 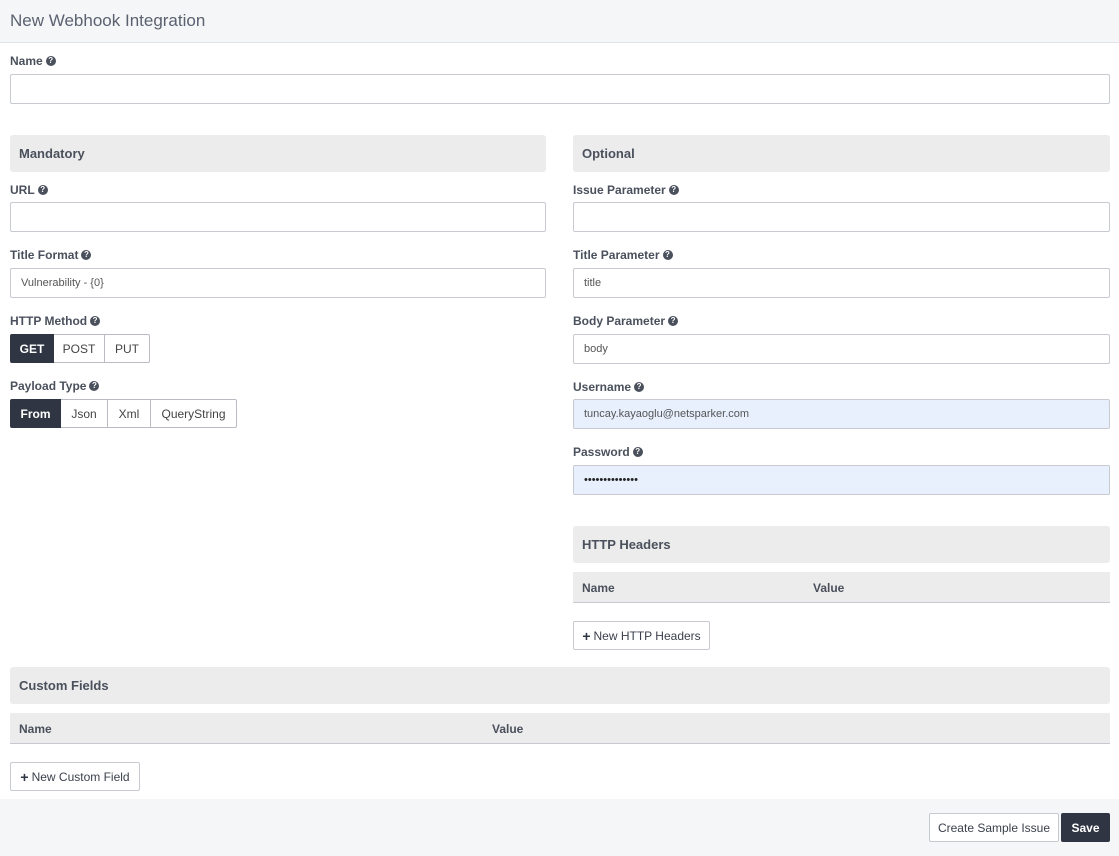 I want to click on http-method-group: GET POST PUT, so click(x=80, y=348).